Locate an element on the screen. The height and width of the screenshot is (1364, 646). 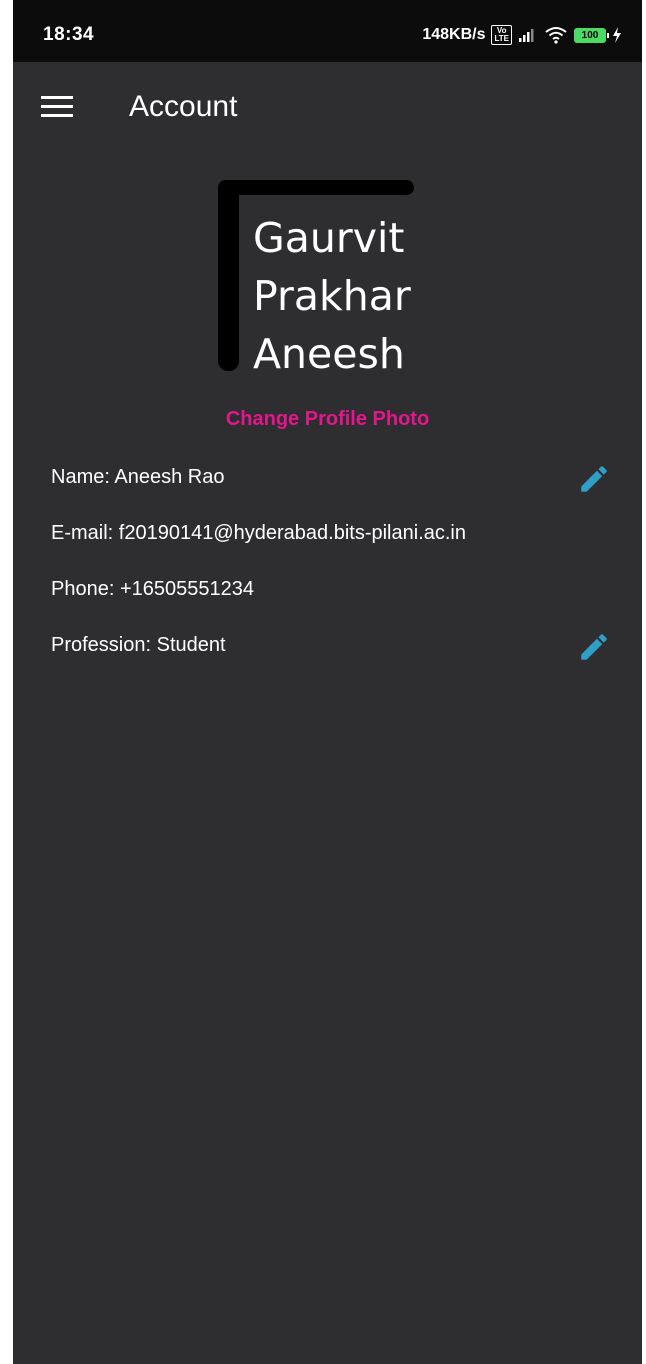
status-indicators: 148KB/s Vo LTE 100 is located at coordinates (522, 35).